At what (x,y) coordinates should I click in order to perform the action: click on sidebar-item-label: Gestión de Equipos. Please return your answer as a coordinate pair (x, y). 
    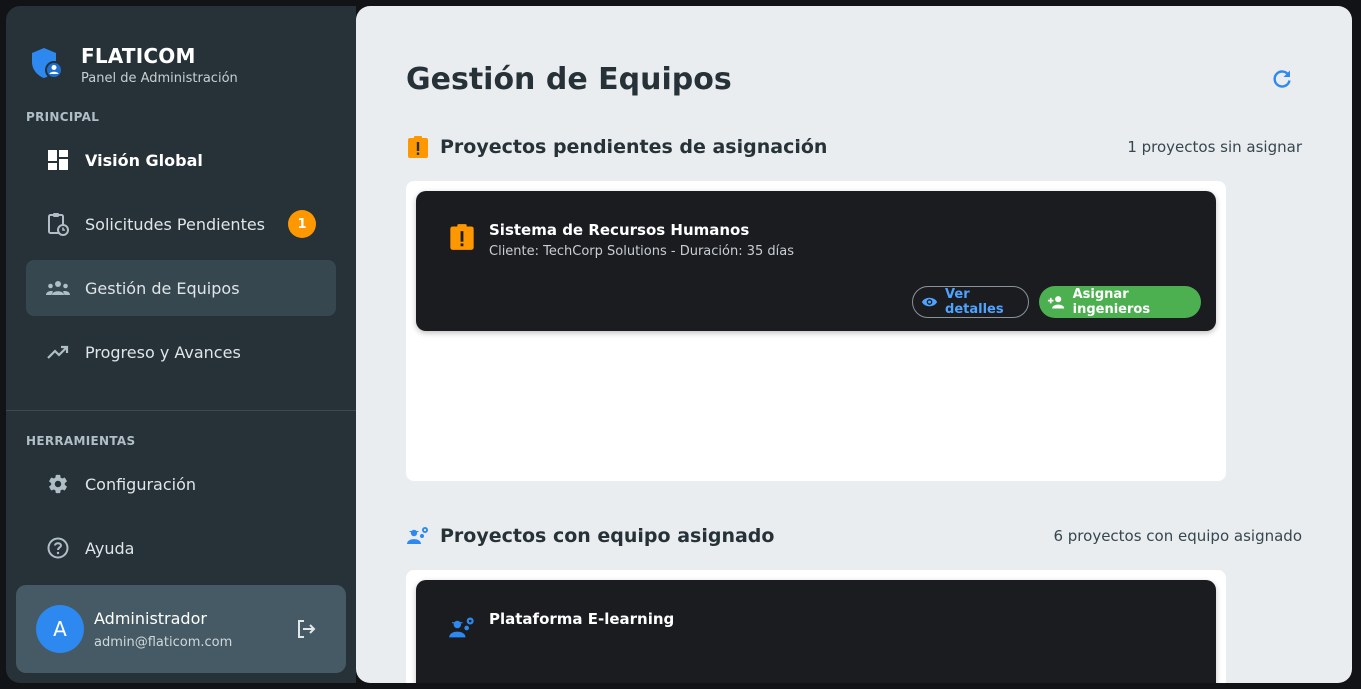
    Looking at the image, I should click on (162, 288).